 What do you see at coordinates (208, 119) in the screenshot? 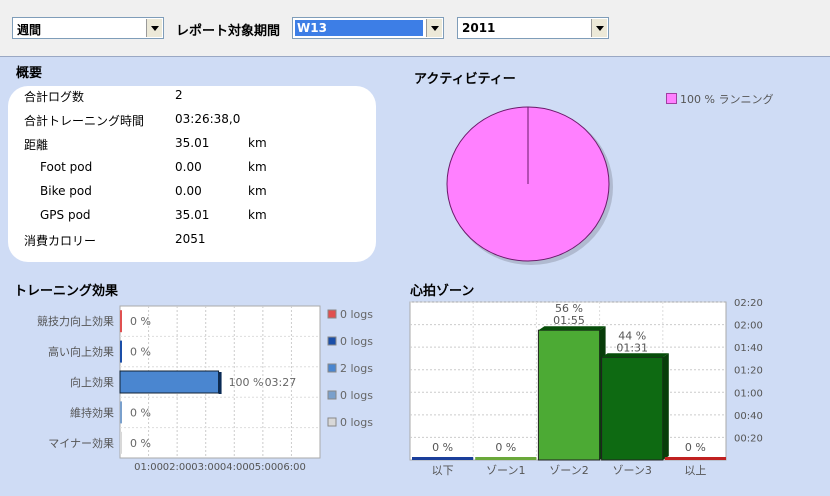
I see `summary-value: 03:26:38,0` at bounding box center [208, 119].